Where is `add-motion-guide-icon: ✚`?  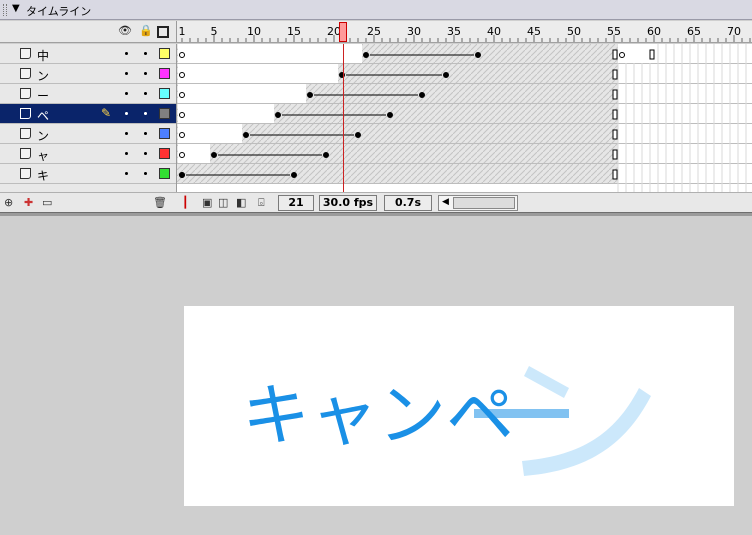
add-motion-guide-icon: ✚ is located at coordinates (28, 202).